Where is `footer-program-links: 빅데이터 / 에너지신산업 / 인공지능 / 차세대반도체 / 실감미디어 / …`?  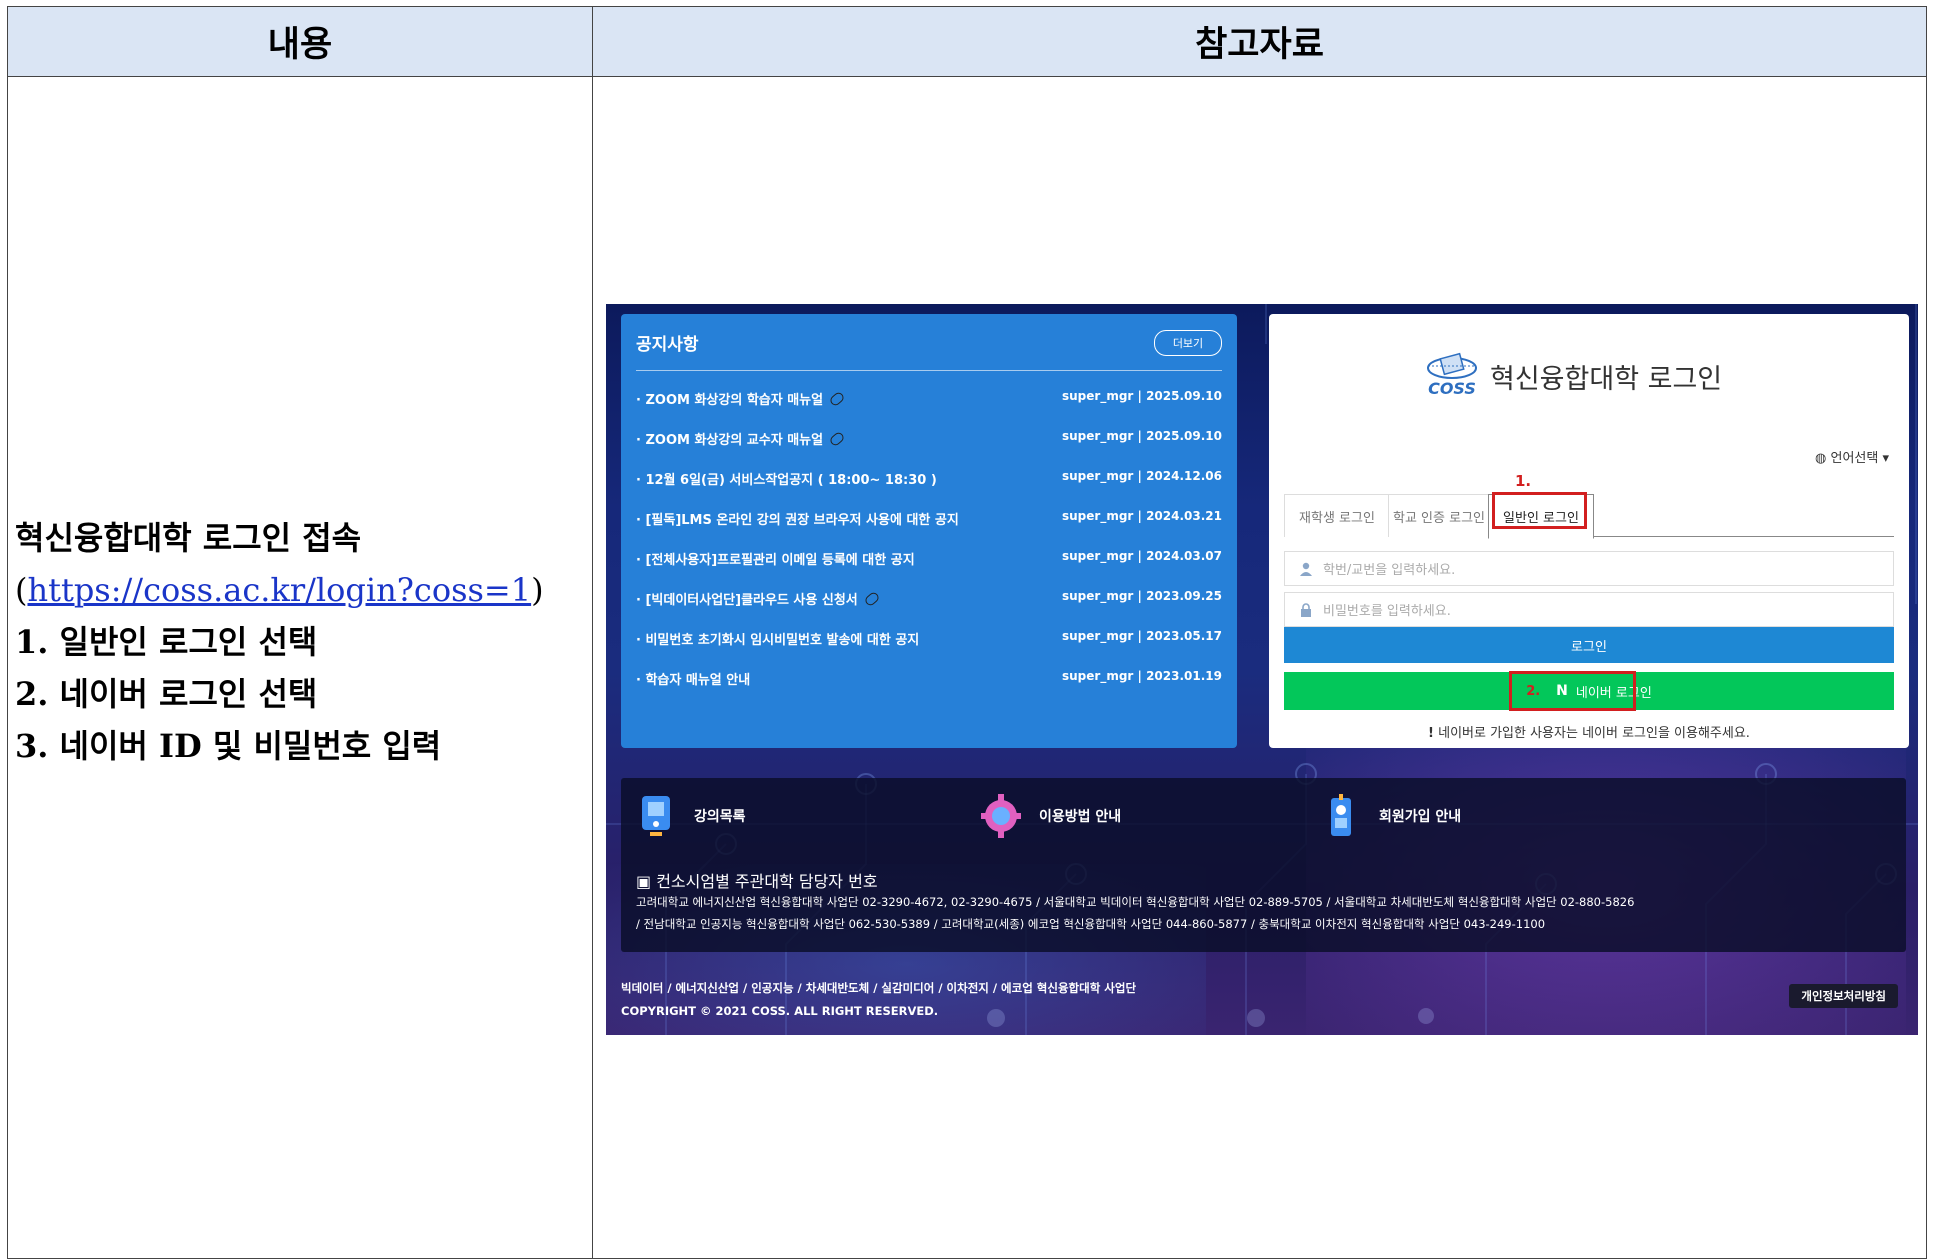 footer-program-links: 빅데이터 / 에너지신산업 / 인공지능 / 차세대반도체 / 실감미디어 / … is located at coordinates (879, 988).